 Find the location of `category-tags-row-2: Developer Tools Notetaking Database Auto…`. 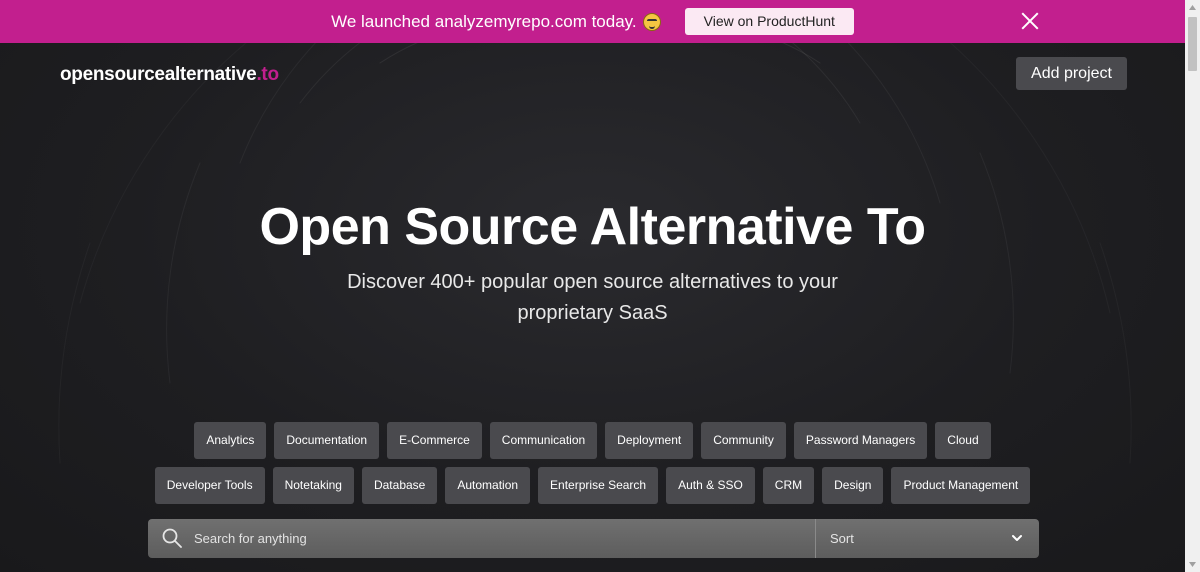

category-tags-row-2: Developer Tools Notetaking Database Auto… is located at coordinates (592, 485).